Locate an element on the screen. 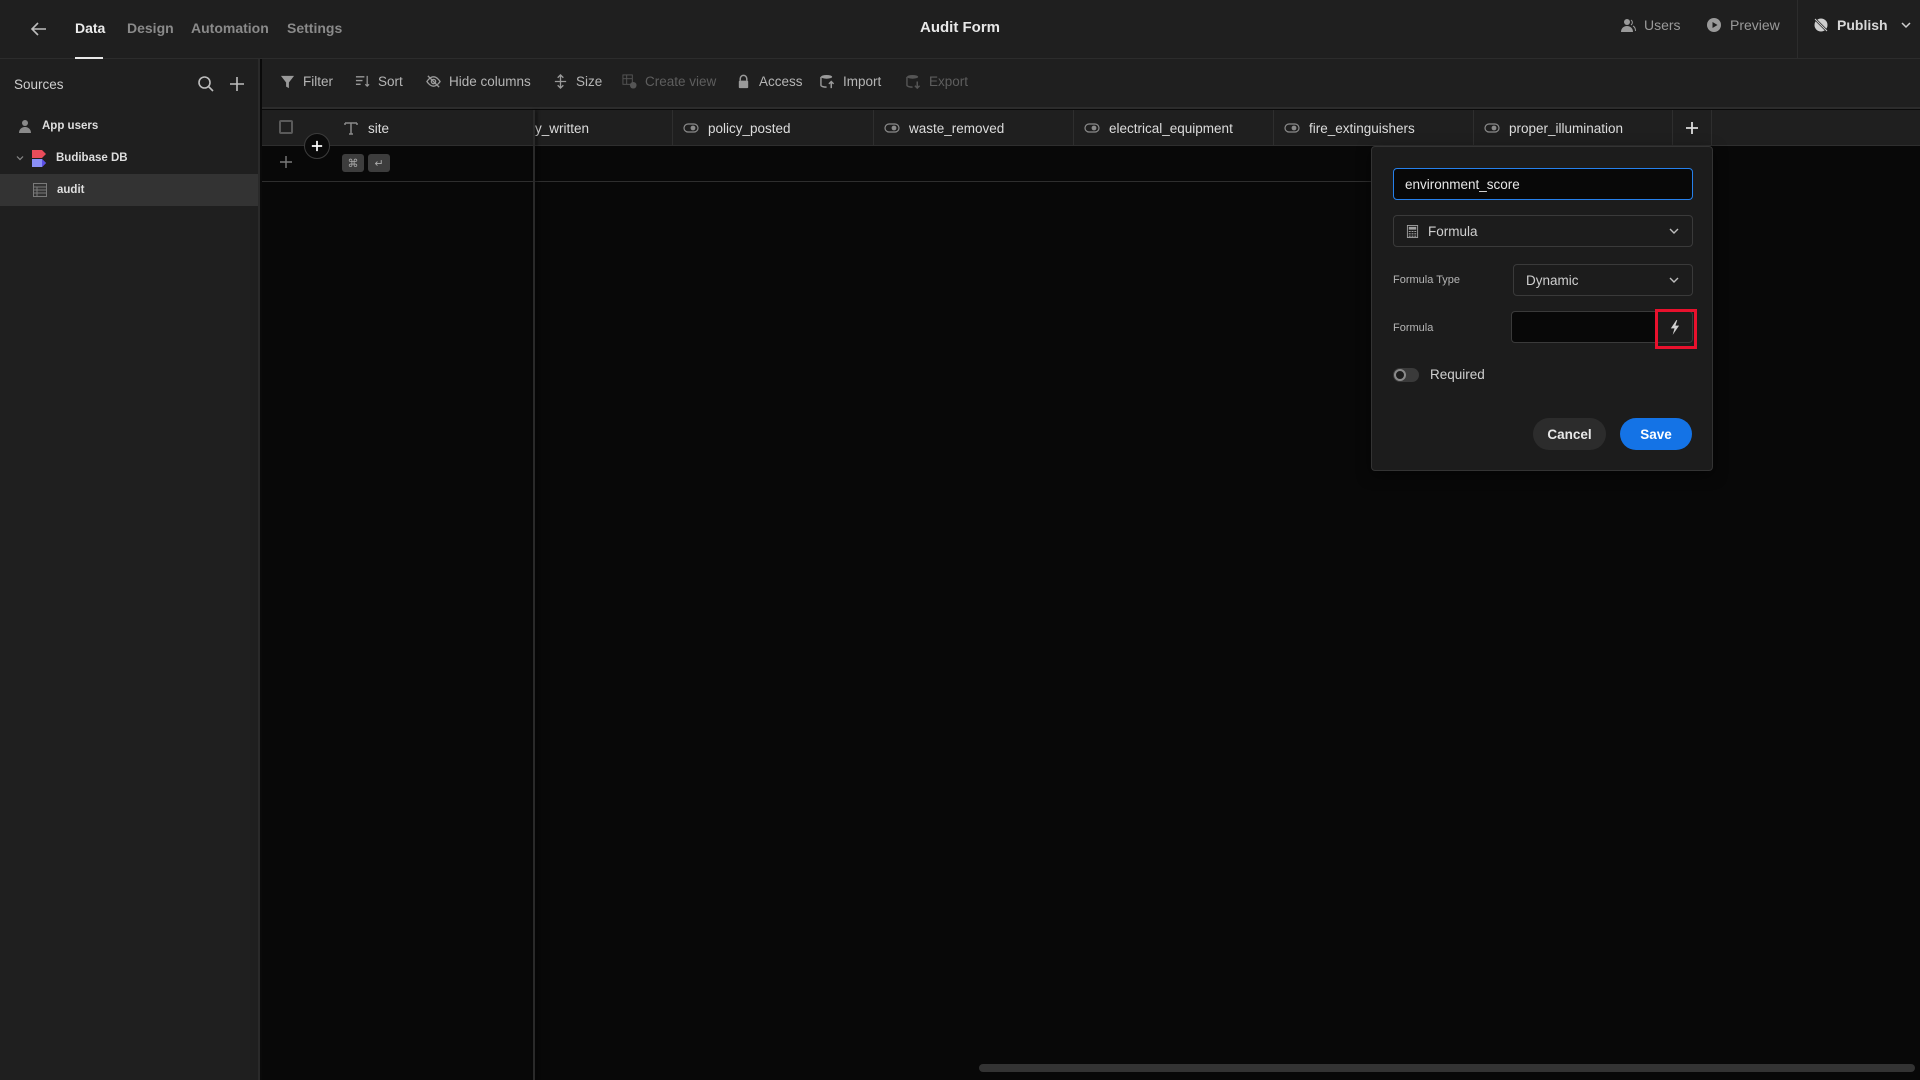  column-header-electrical-equipment: electrical_equipment is located at coordinates (1174, 128).